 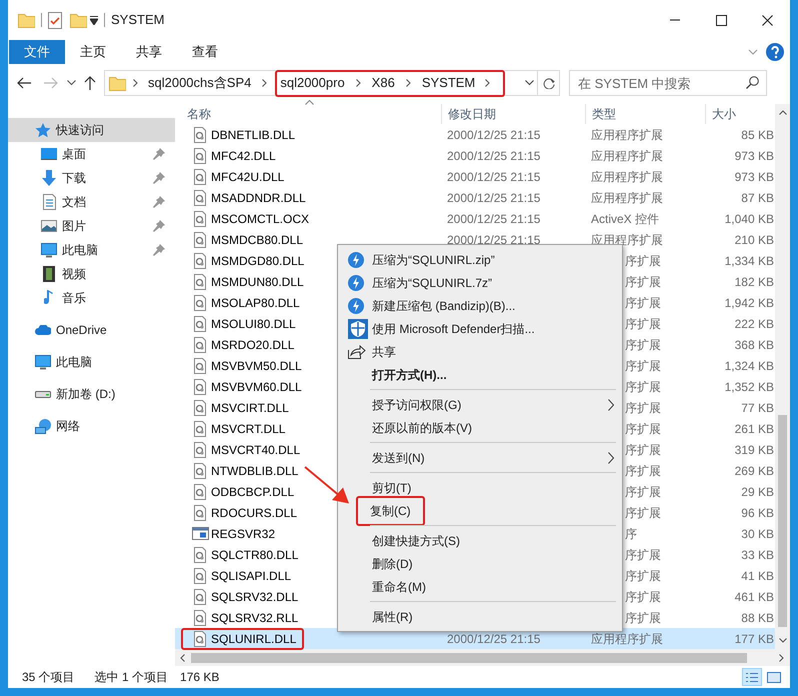 What do you see at coordinates (625, 219) in the screenshot?
I see `type-cell-text: ActiveX 控件` at bounding box center [625, 219].